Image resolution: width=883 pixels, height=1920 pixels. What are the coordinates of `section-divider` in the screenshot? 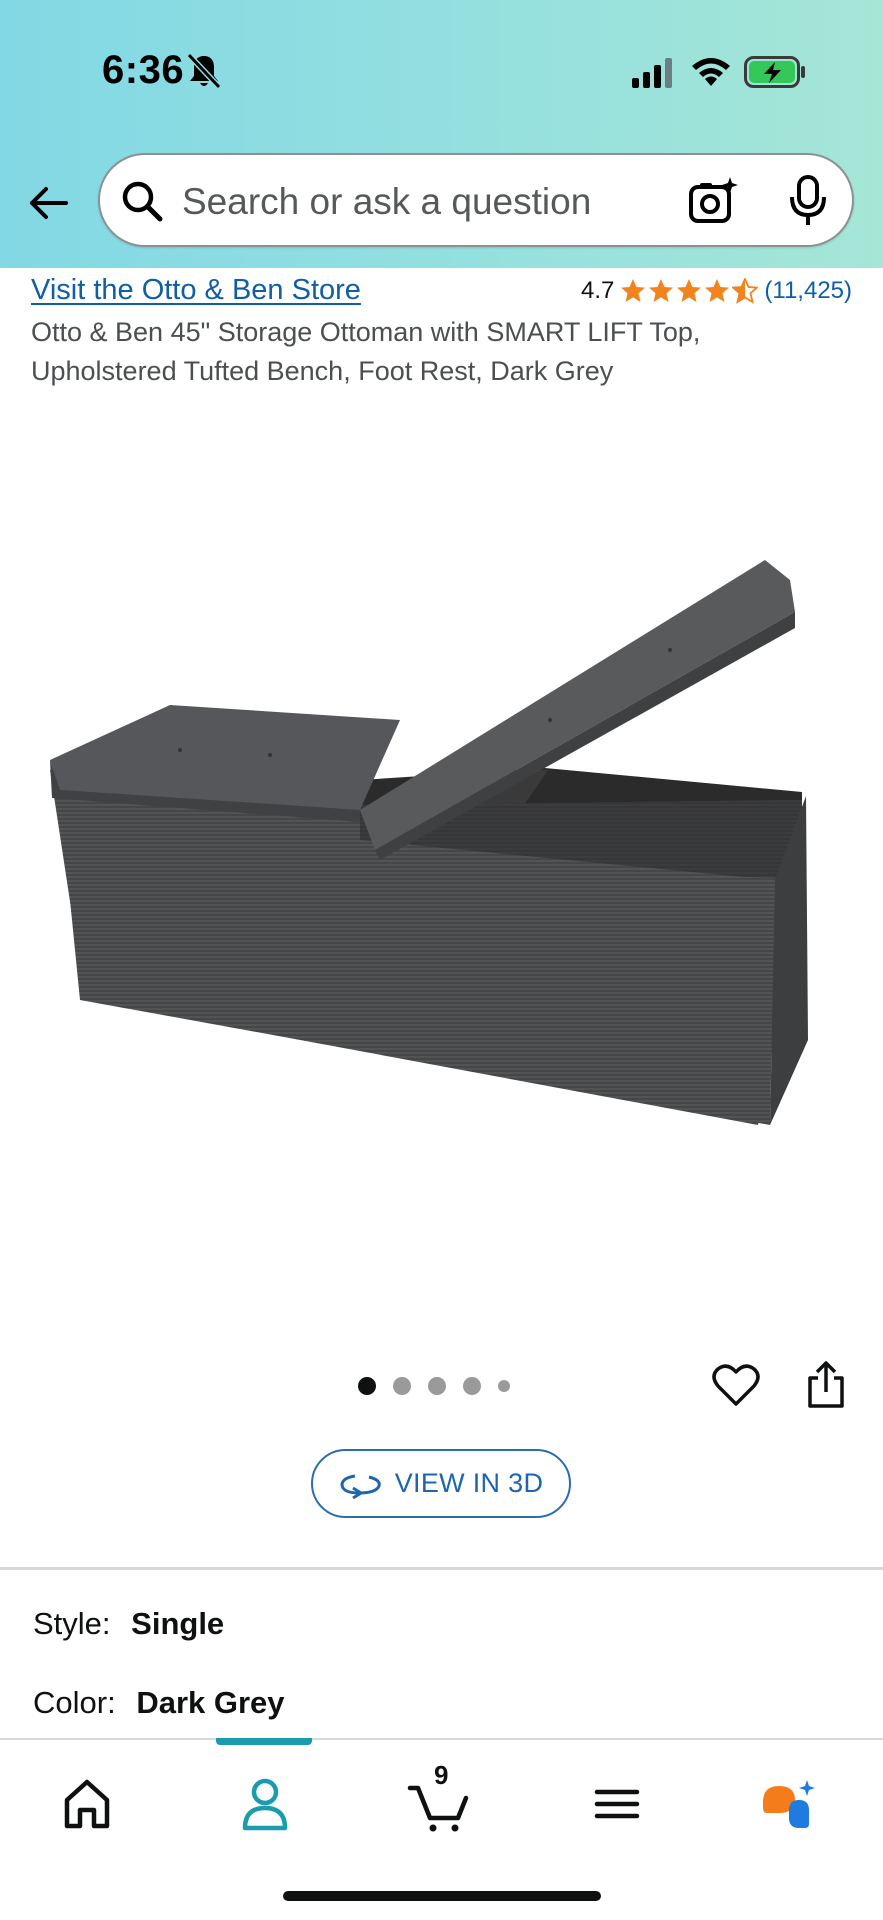 It's located at (441, 1568).